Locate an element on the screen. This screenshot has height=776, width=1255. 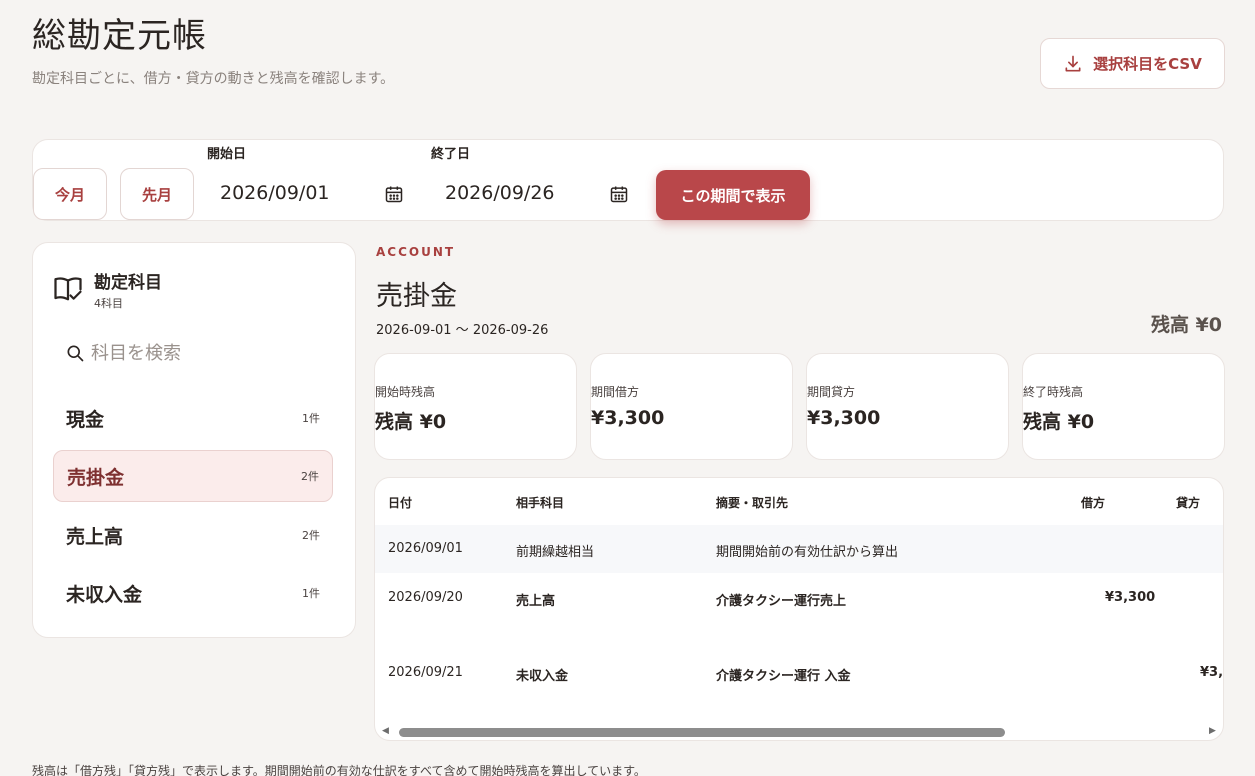
account-item-accrued-income: 未収入金 1件 is located at coordinates (193, 593).